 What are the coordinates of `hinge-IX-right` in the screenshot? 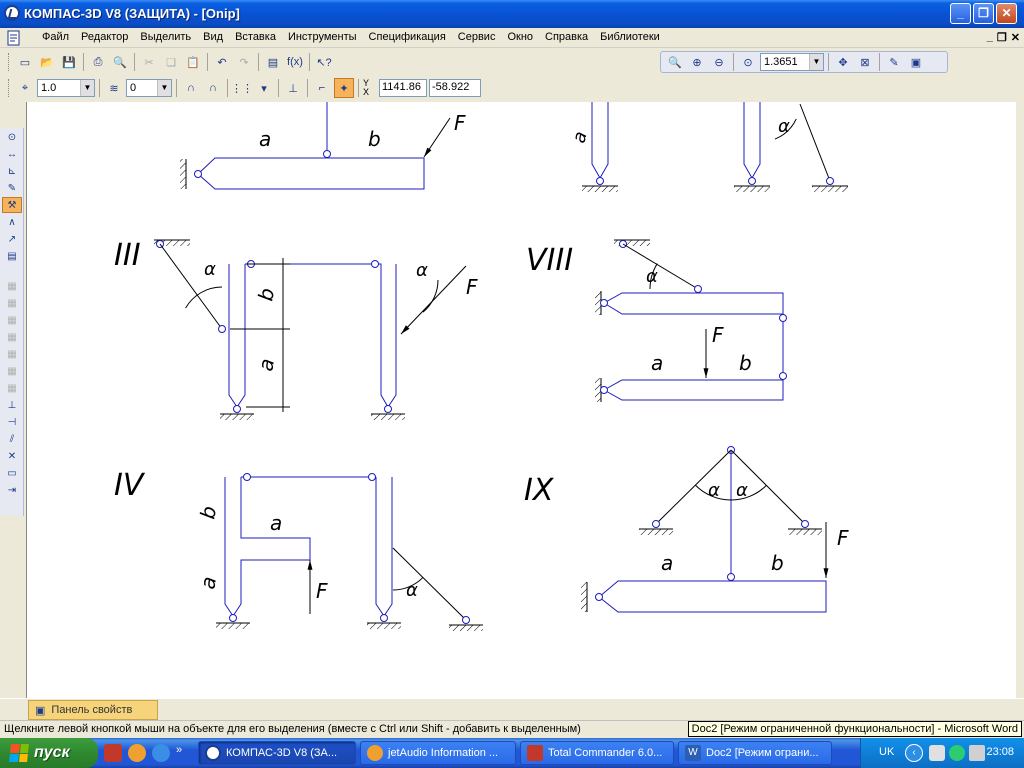 It's located at (805, 524).